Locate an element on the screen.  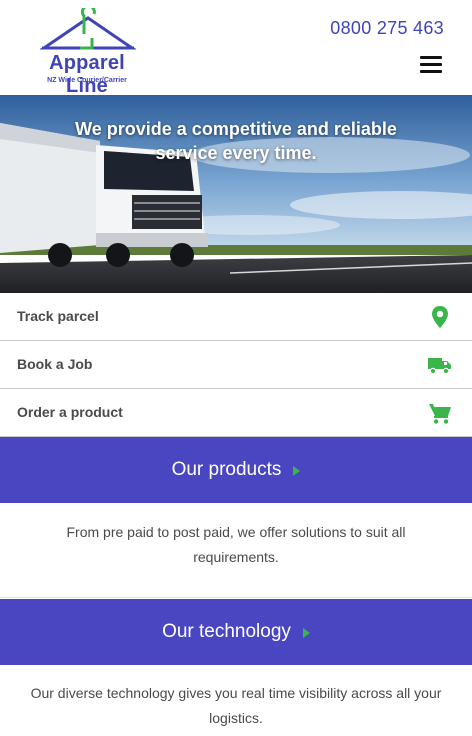
truck-icon is located at coordinates (439, 366).